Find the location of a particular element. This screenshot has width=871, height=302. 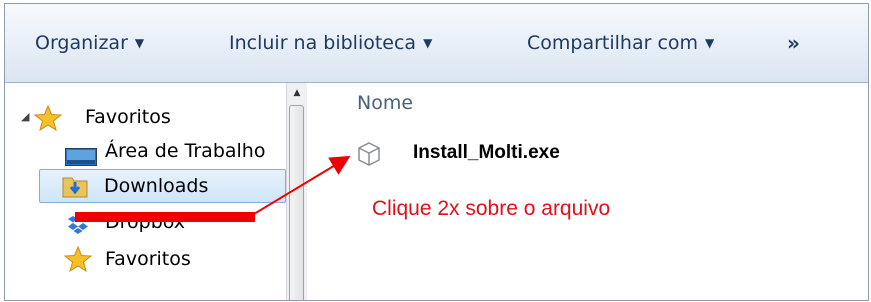

pointer-arrow is located at coordinates (299, 186).